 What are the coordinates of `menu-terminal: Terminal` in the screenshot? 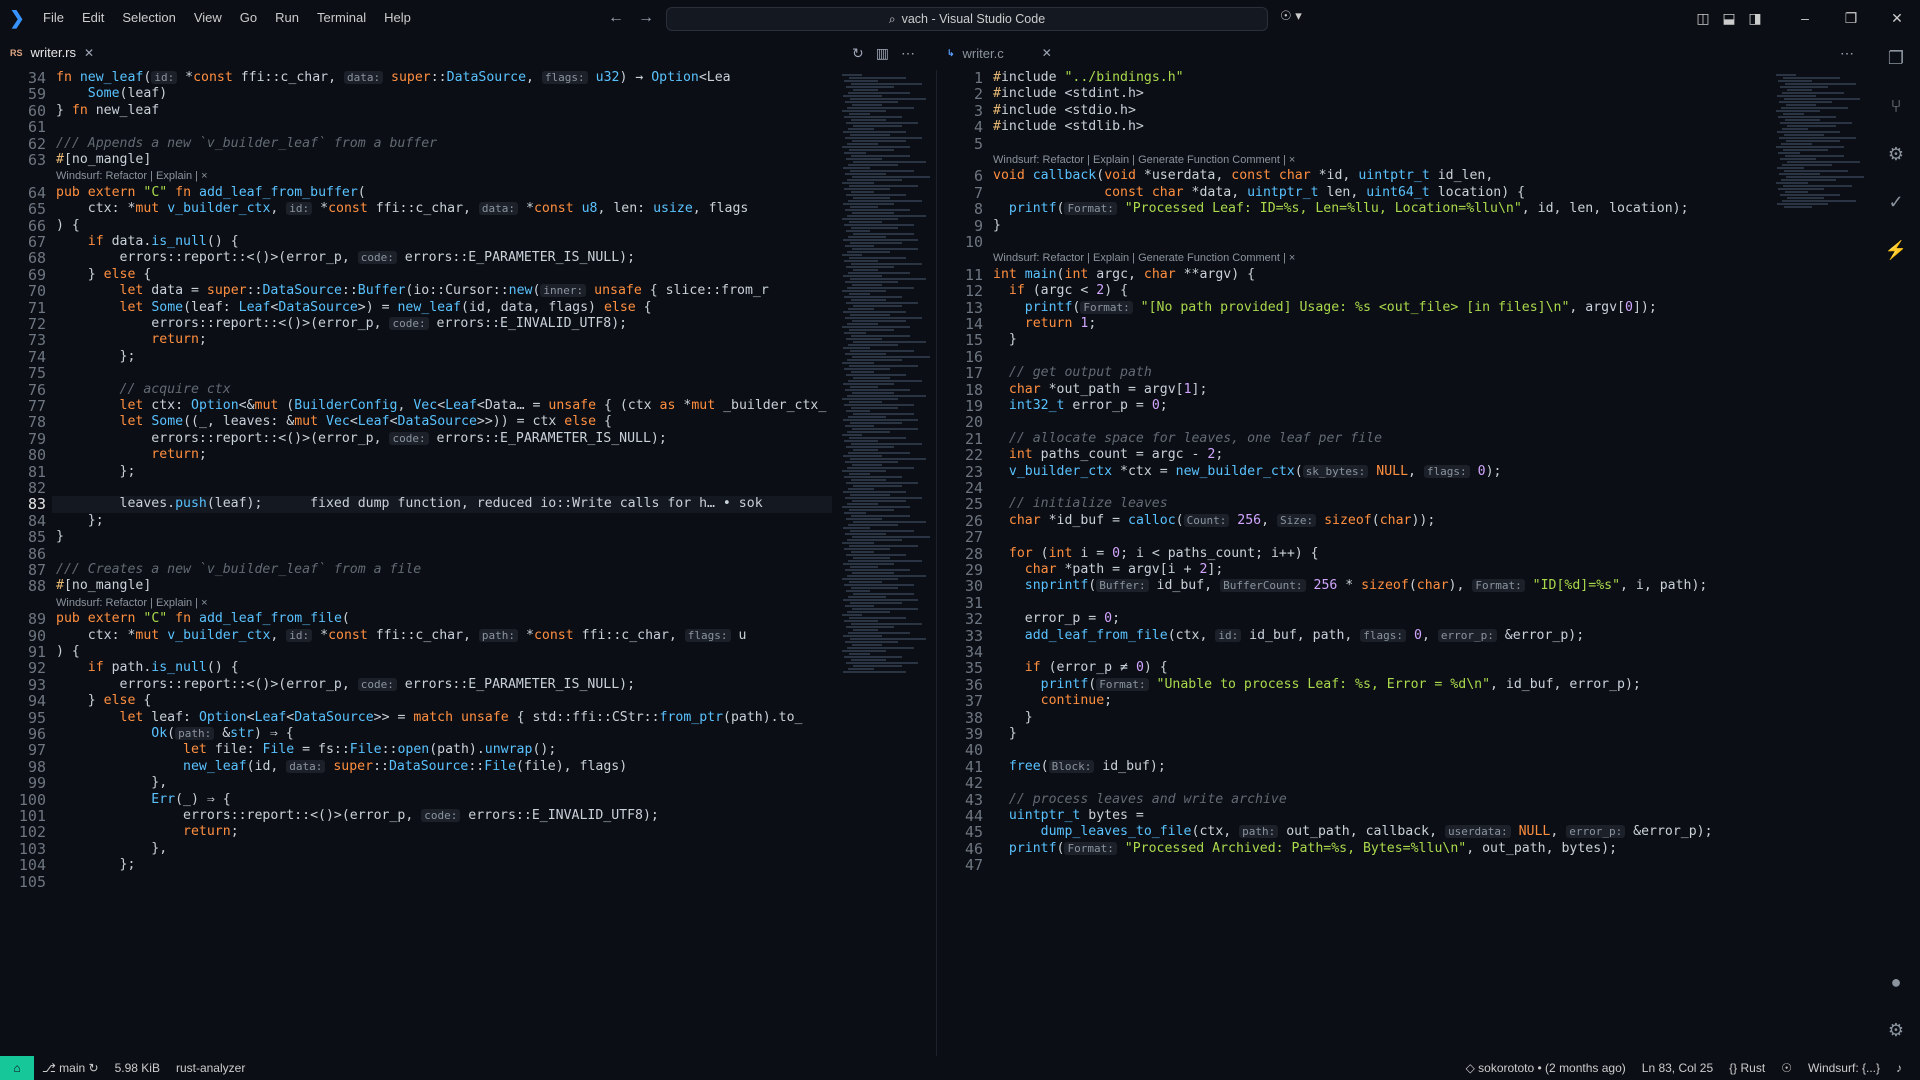 It's located at (341, 18).